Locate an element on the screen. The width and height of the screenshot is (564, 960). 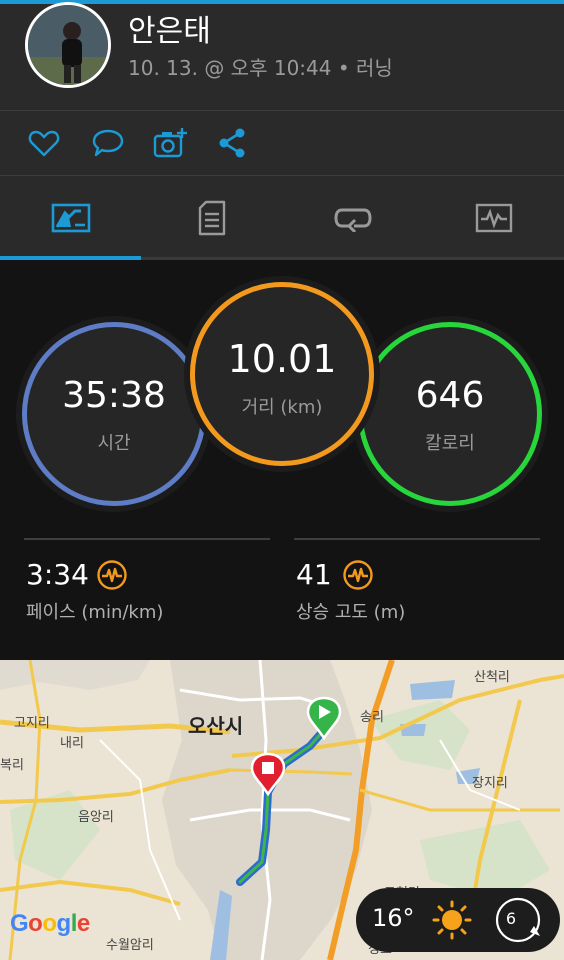
tab-bar is located at coordinates (282, 218).